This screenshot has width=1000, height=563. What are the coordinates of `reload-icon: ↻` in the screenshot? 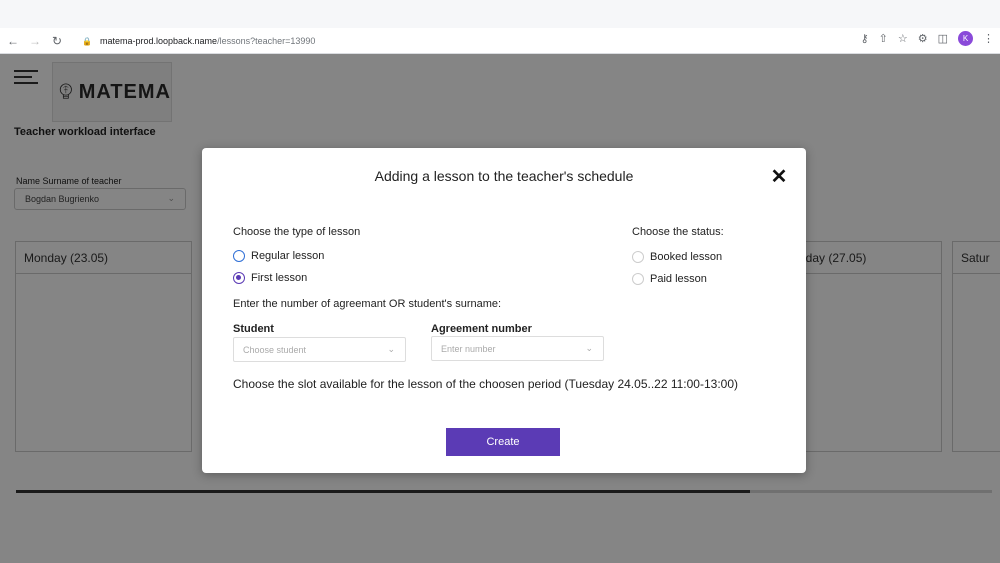 It's located at (57, 41).